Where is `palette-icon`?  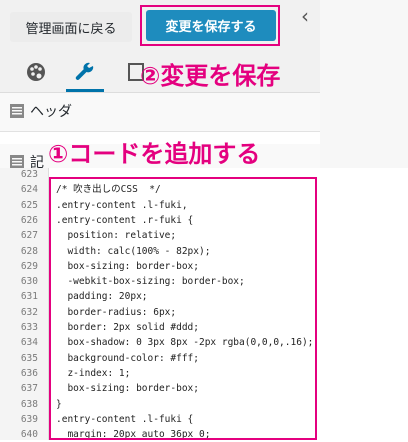 palette-icon is located at coordinates (36, 72).